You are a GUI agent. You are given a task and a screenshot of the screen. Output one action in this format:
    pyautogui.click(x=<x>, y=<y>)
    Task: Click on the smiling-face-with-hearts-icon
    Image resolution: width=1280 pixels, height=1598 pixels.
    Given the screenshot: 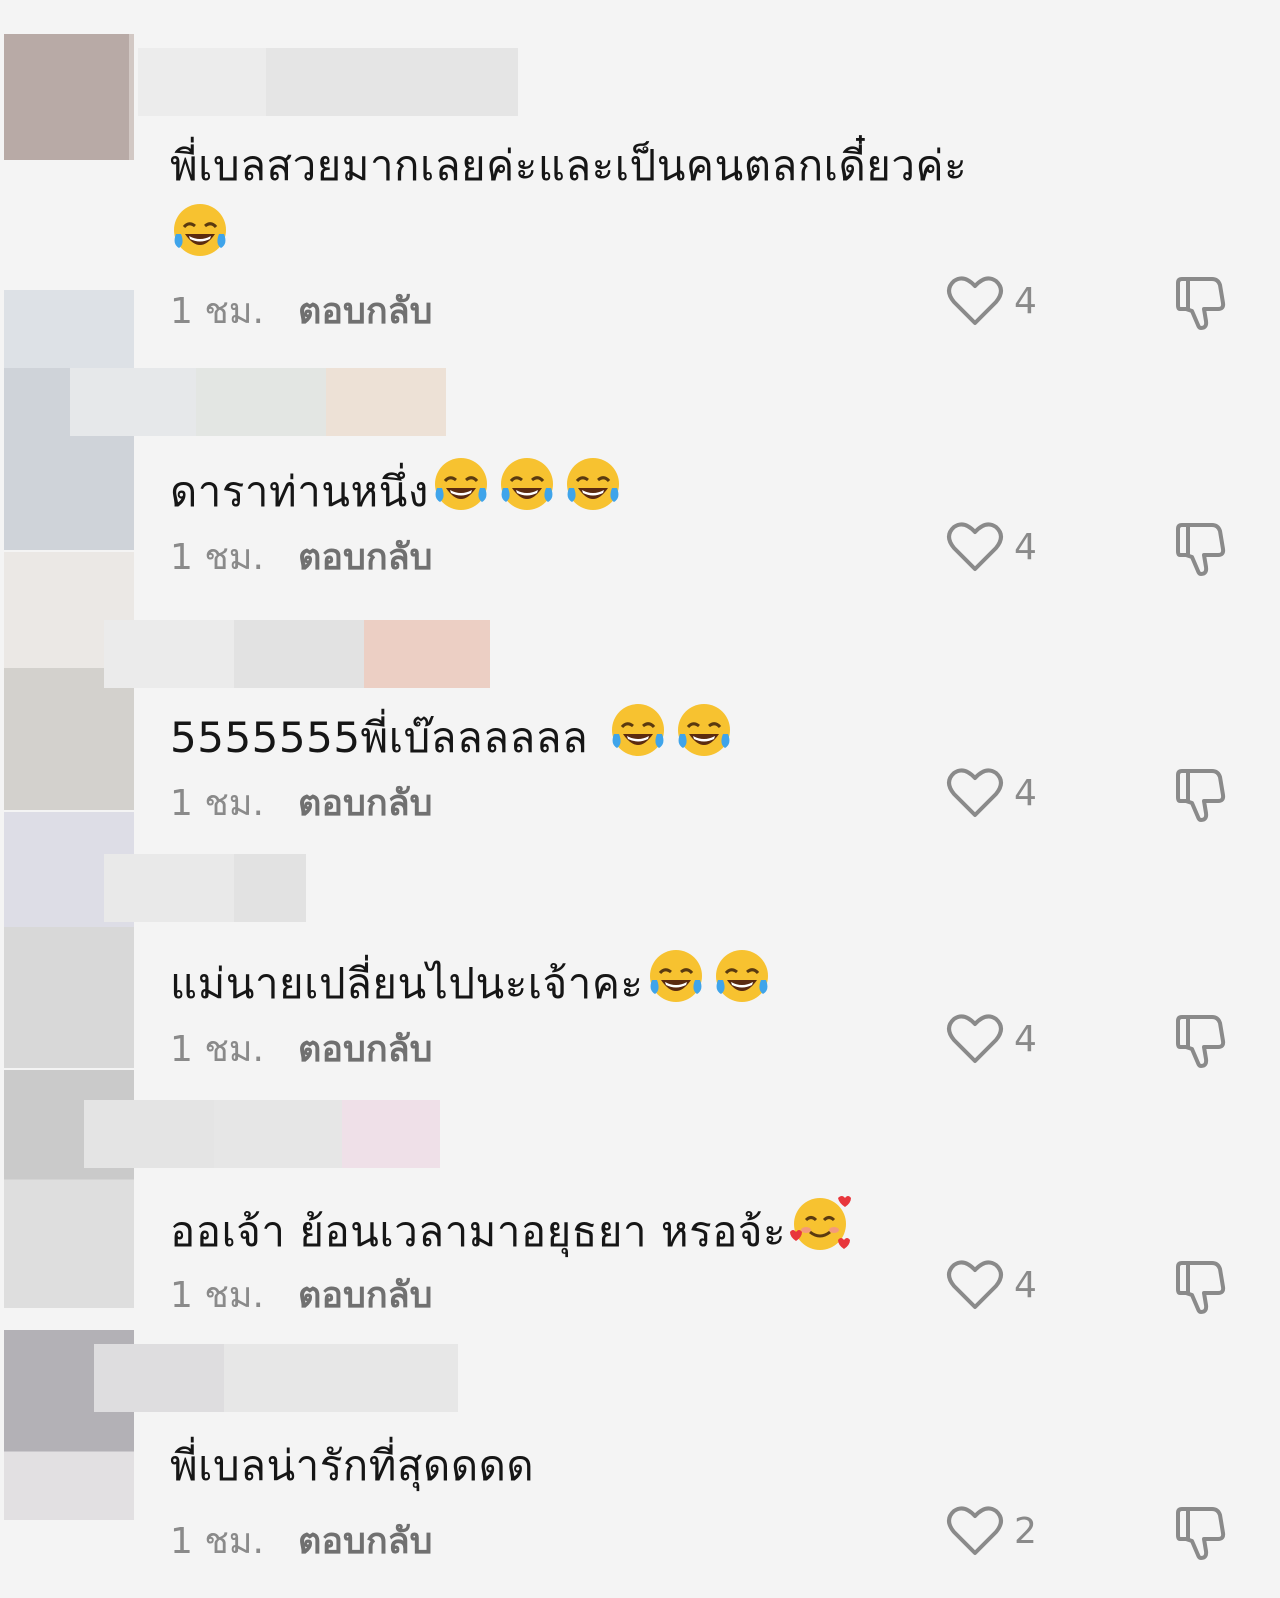 What is the action you would take?
    pyautogui.click(x=820, y=1230)
    